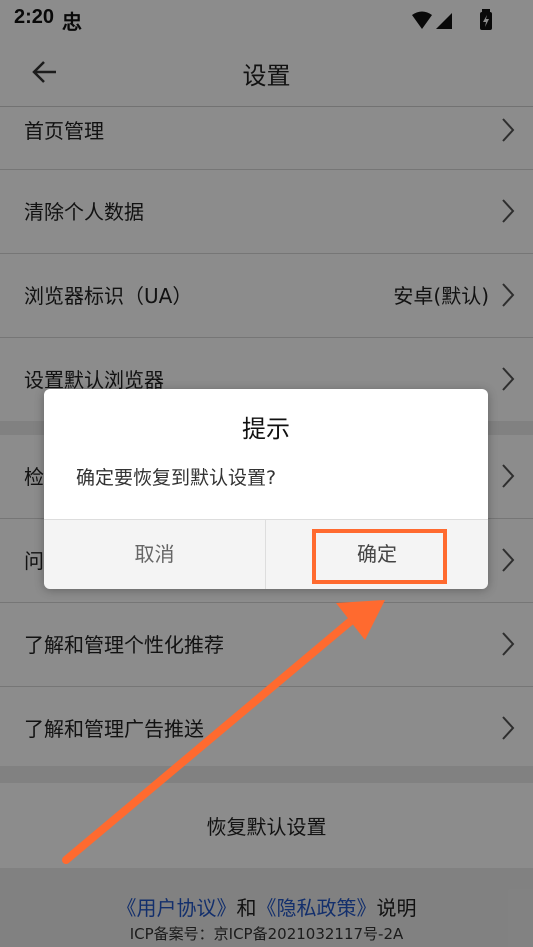 This screenshot has width=533, height=947. What do you see at coordinates (379, 556) in the screenshot?
I see `confirm-highlight-box` at bounding box center [379, 556].